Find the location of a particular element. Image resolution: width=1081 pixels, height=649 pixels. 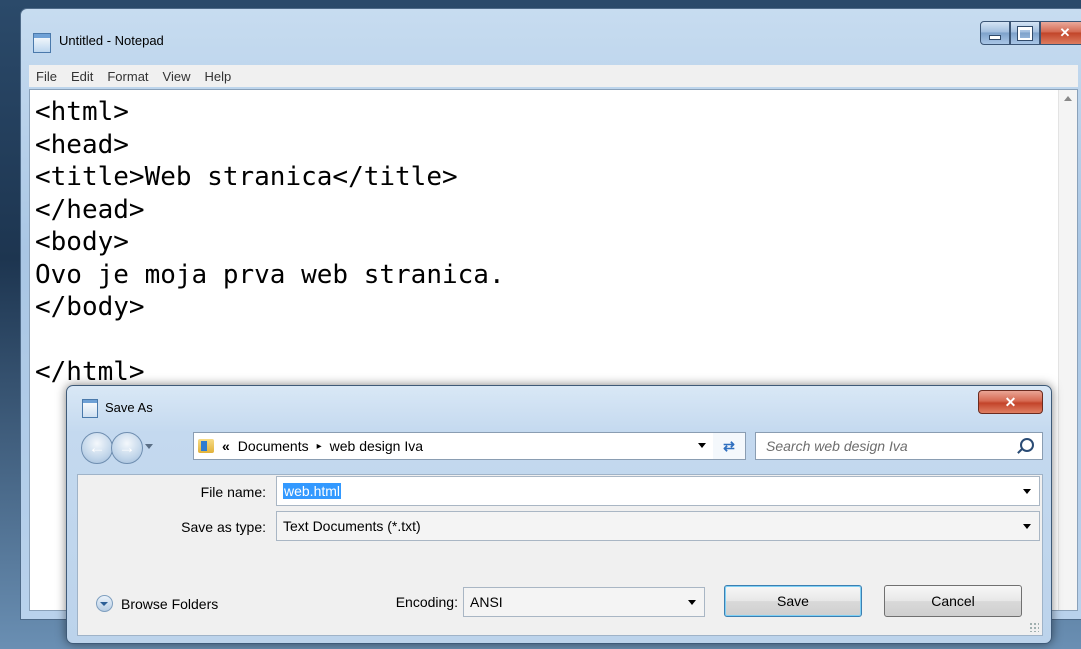

encoding-dropdown-icon is located at coordinates (692, 602).